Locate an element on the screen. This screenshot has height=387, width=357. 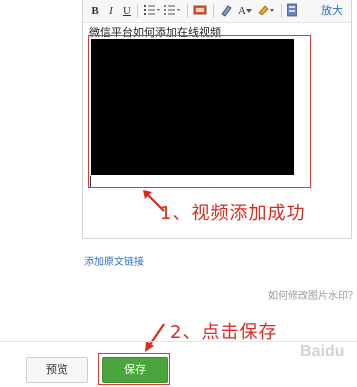
save-button: 保存 is located at coordinates (135, 370).